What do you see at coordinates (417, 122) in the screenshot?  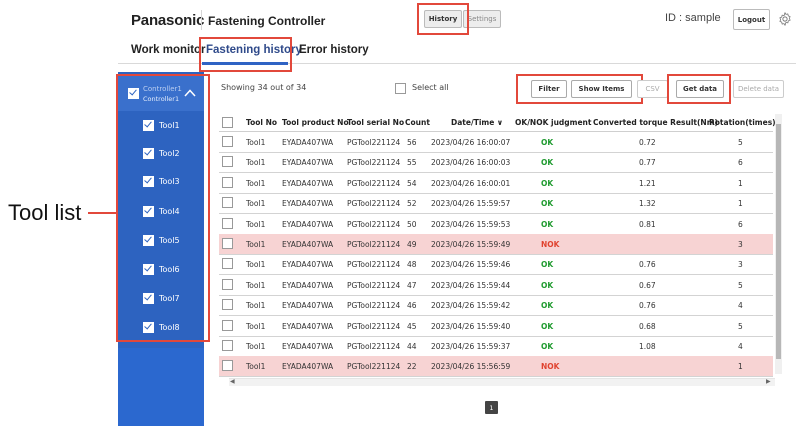 I see `column-header: Count` at bounding box center [417, 122].